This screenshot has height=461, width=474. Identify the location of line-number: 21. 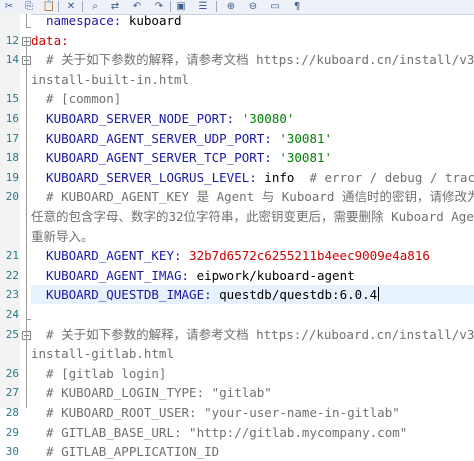
(12, 256).